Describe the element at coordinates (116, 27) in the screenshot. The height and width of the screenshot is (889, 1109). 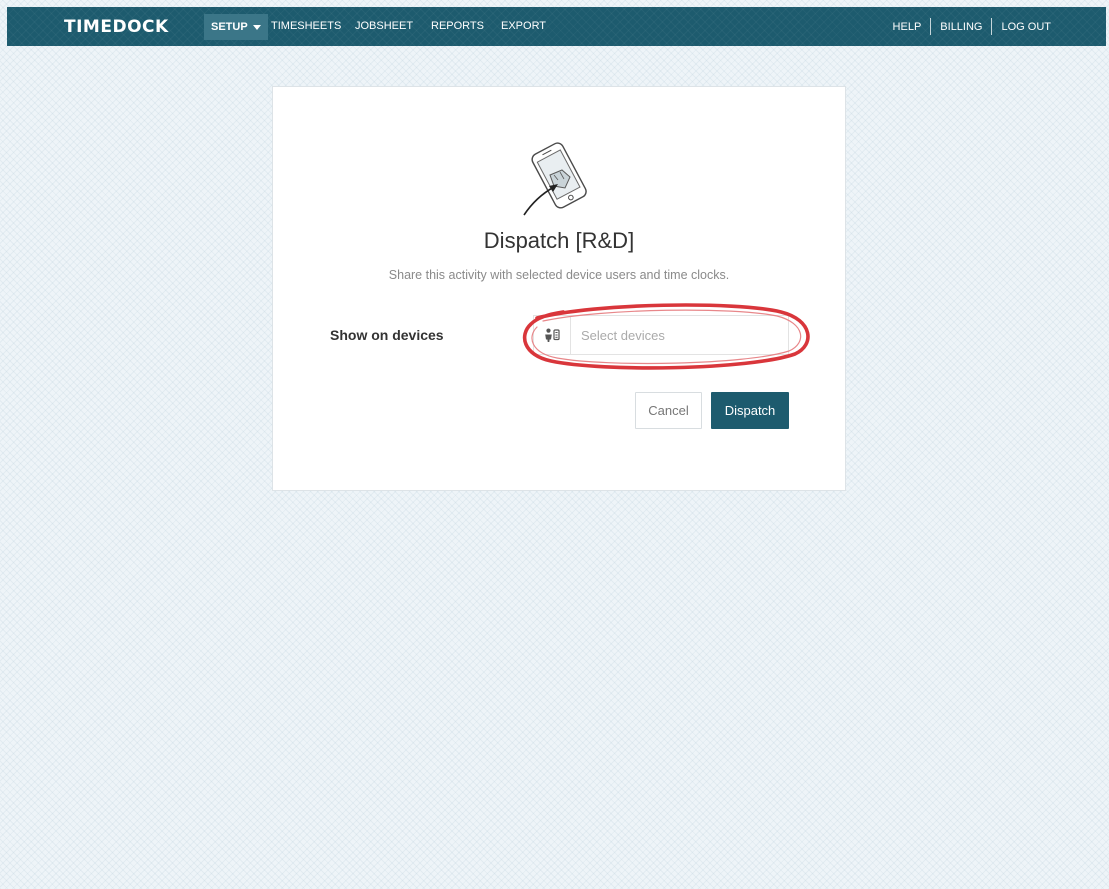
I see `brand-logo: TIMEDOCK` at that location.